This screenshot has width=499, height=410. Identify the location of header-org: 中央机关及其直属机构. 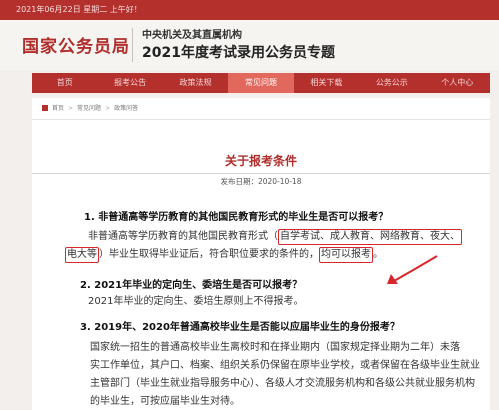
(192, 35).